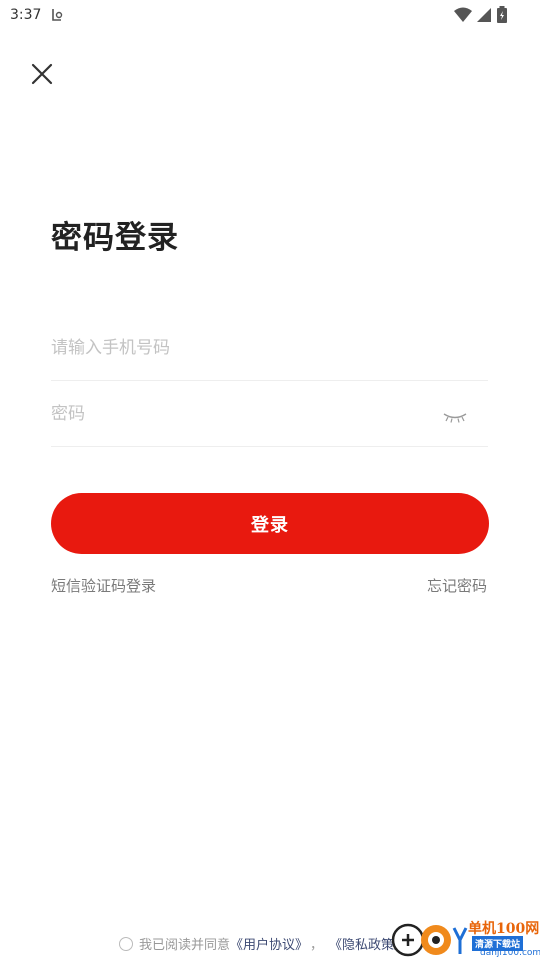 The image size is (540, 960). I want to click on phone-input, so click(241, 347).